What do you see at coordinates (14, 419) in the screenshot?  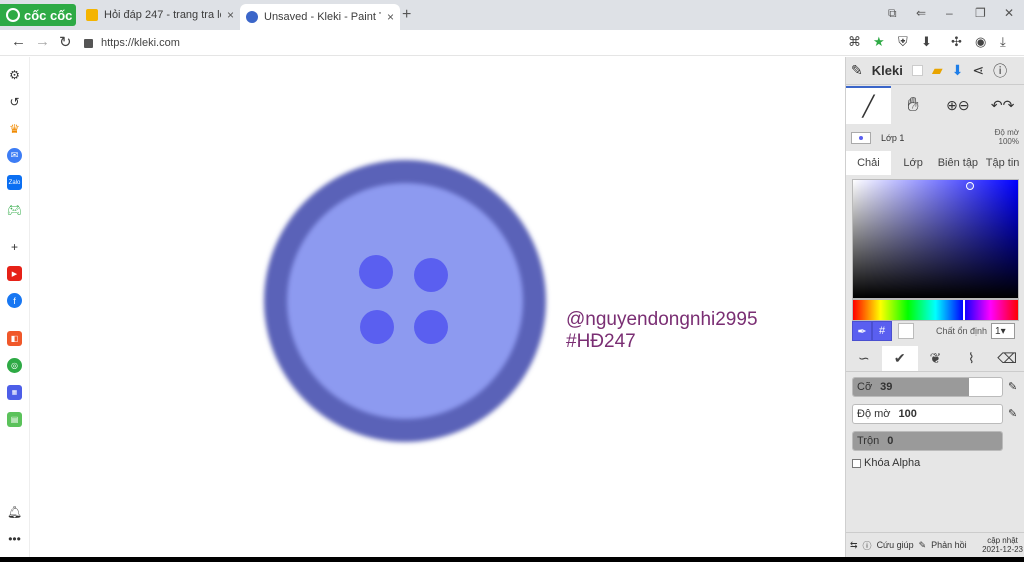 I see `notes-icon: ▤` at bounding box center [14, 419].